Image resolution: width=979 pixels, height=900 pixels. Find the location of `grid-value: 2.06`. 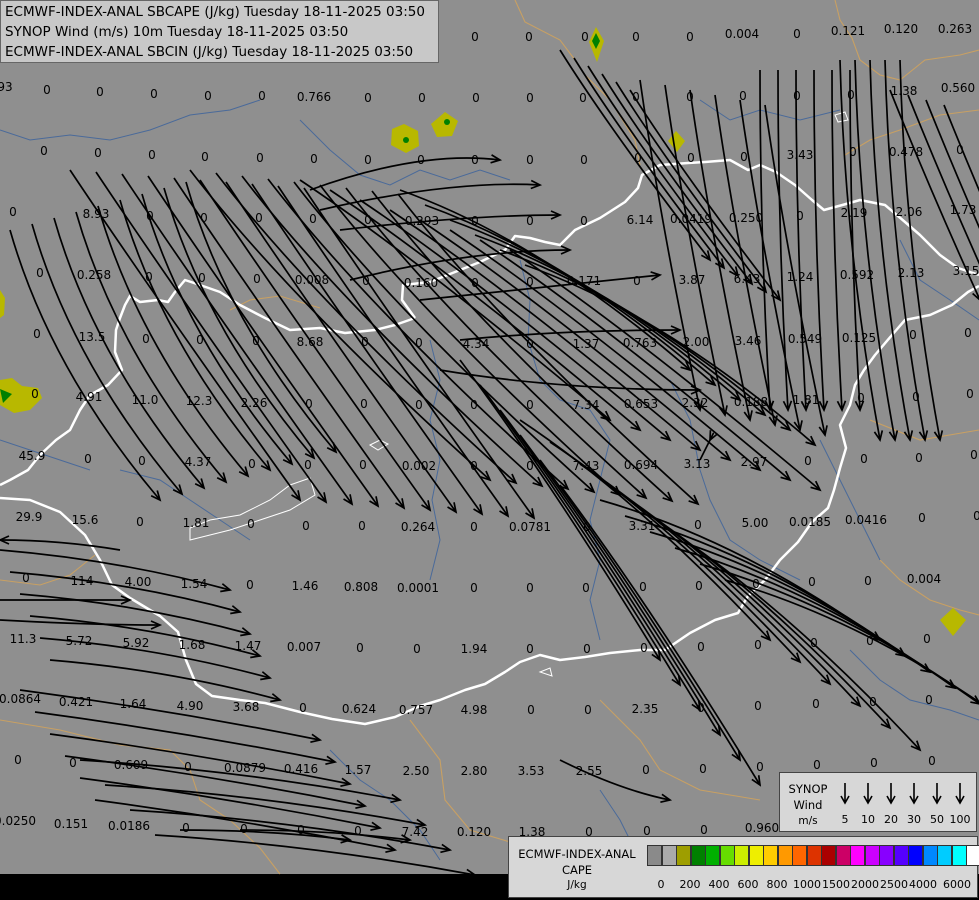

grid-value: 2.06 is located at coordinates (909, 212).